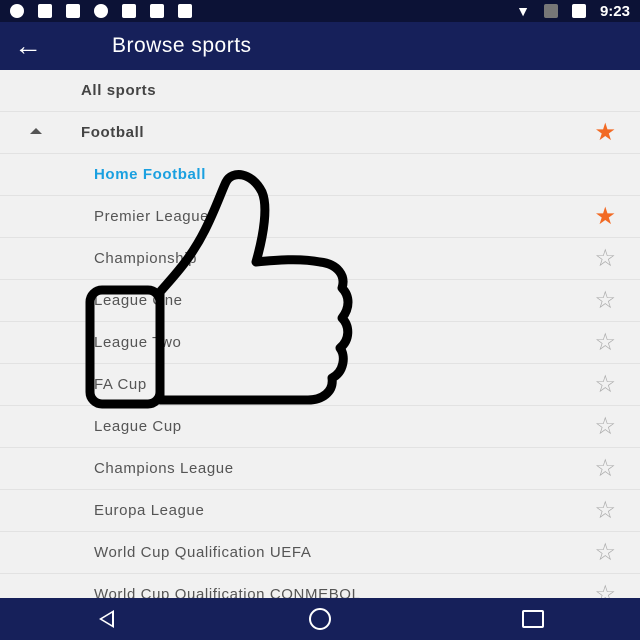 This screenshot has height=640, width=640. I want to click on system-icons: ▼ 9:23, so click(573, 11).